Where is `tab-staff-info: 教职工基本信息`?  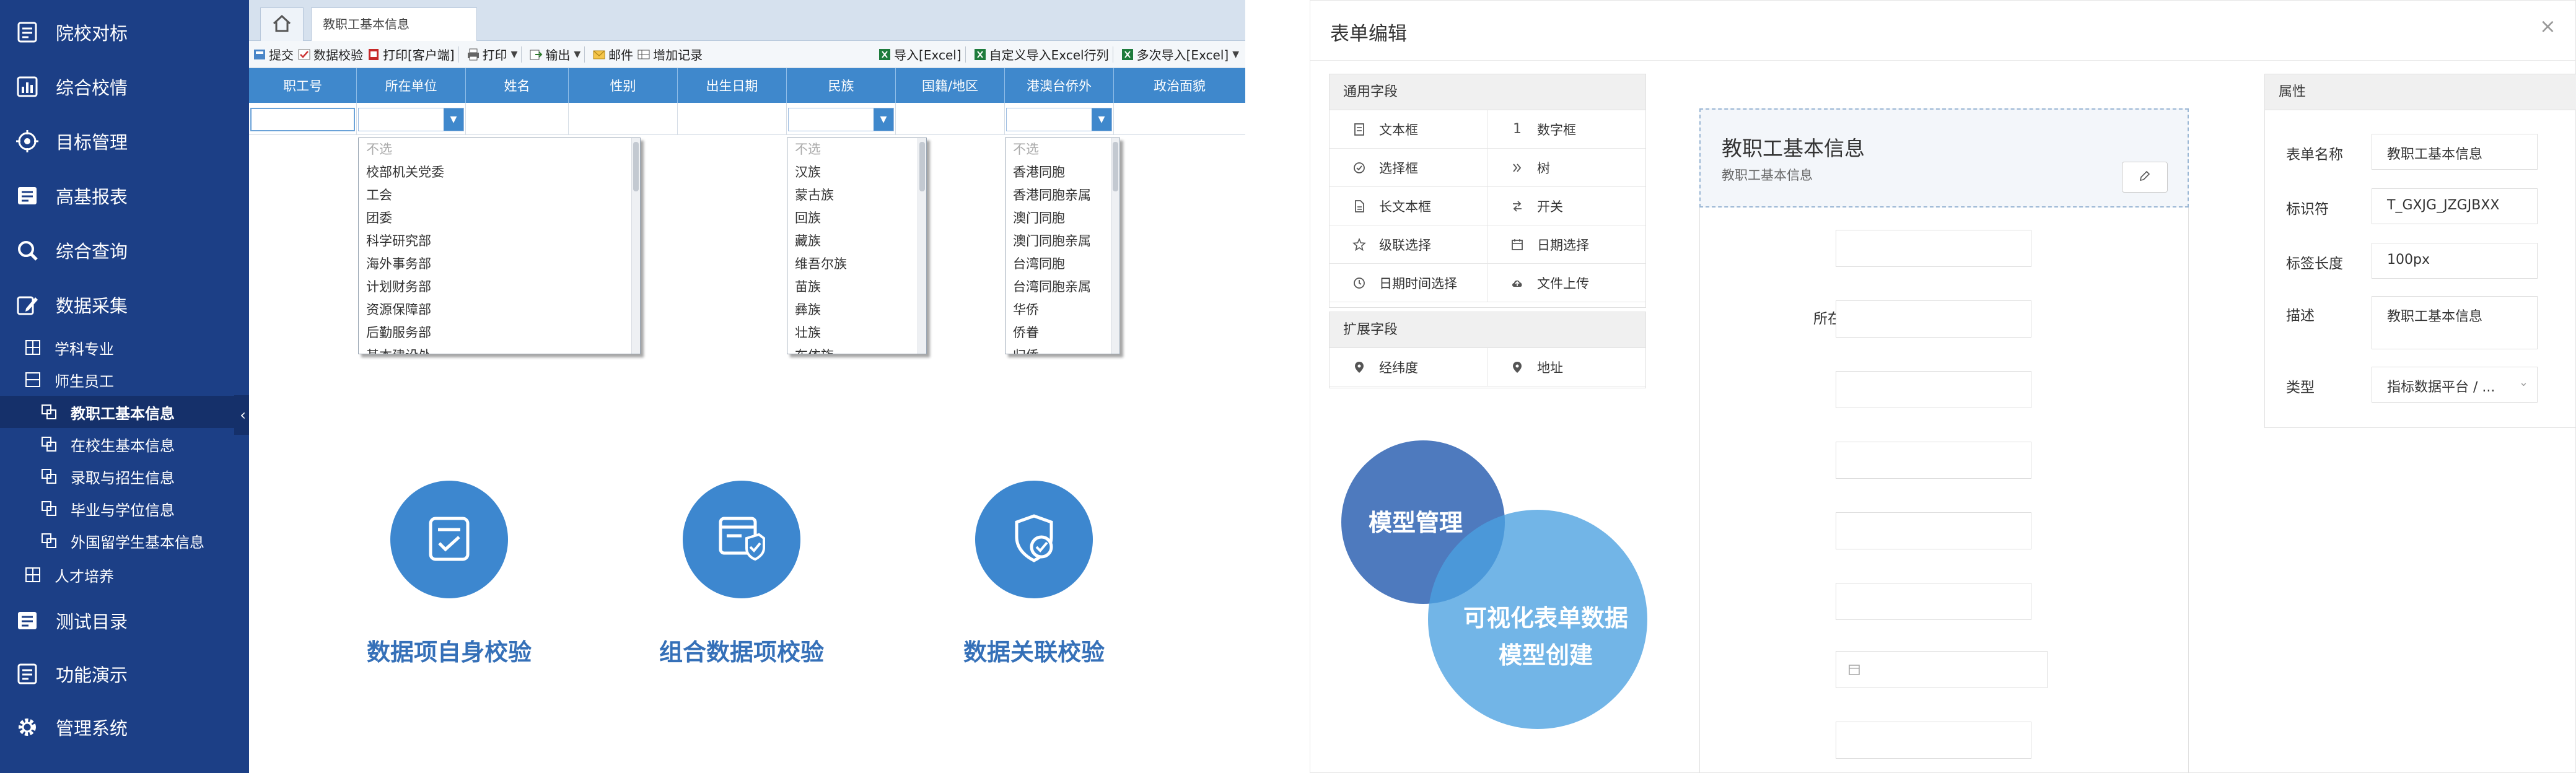 tab-staff-info: 教职工基本信息 is located at coordinates (394, 24).